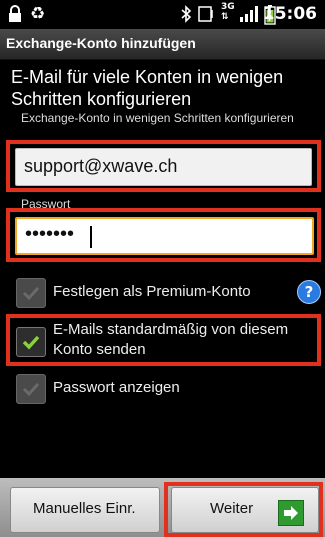 The width and height of the screenshot is (325, 537). I want to click on manual-setup-label: Manuelles Einr., so click(84, 508).